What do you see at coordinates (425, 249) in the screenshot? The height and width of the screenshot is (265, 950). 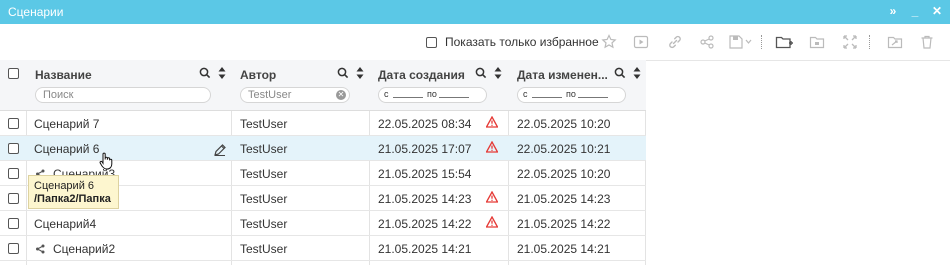 I see `row-created: 21.05.2025 14:21` at bounding box center [425, 249].